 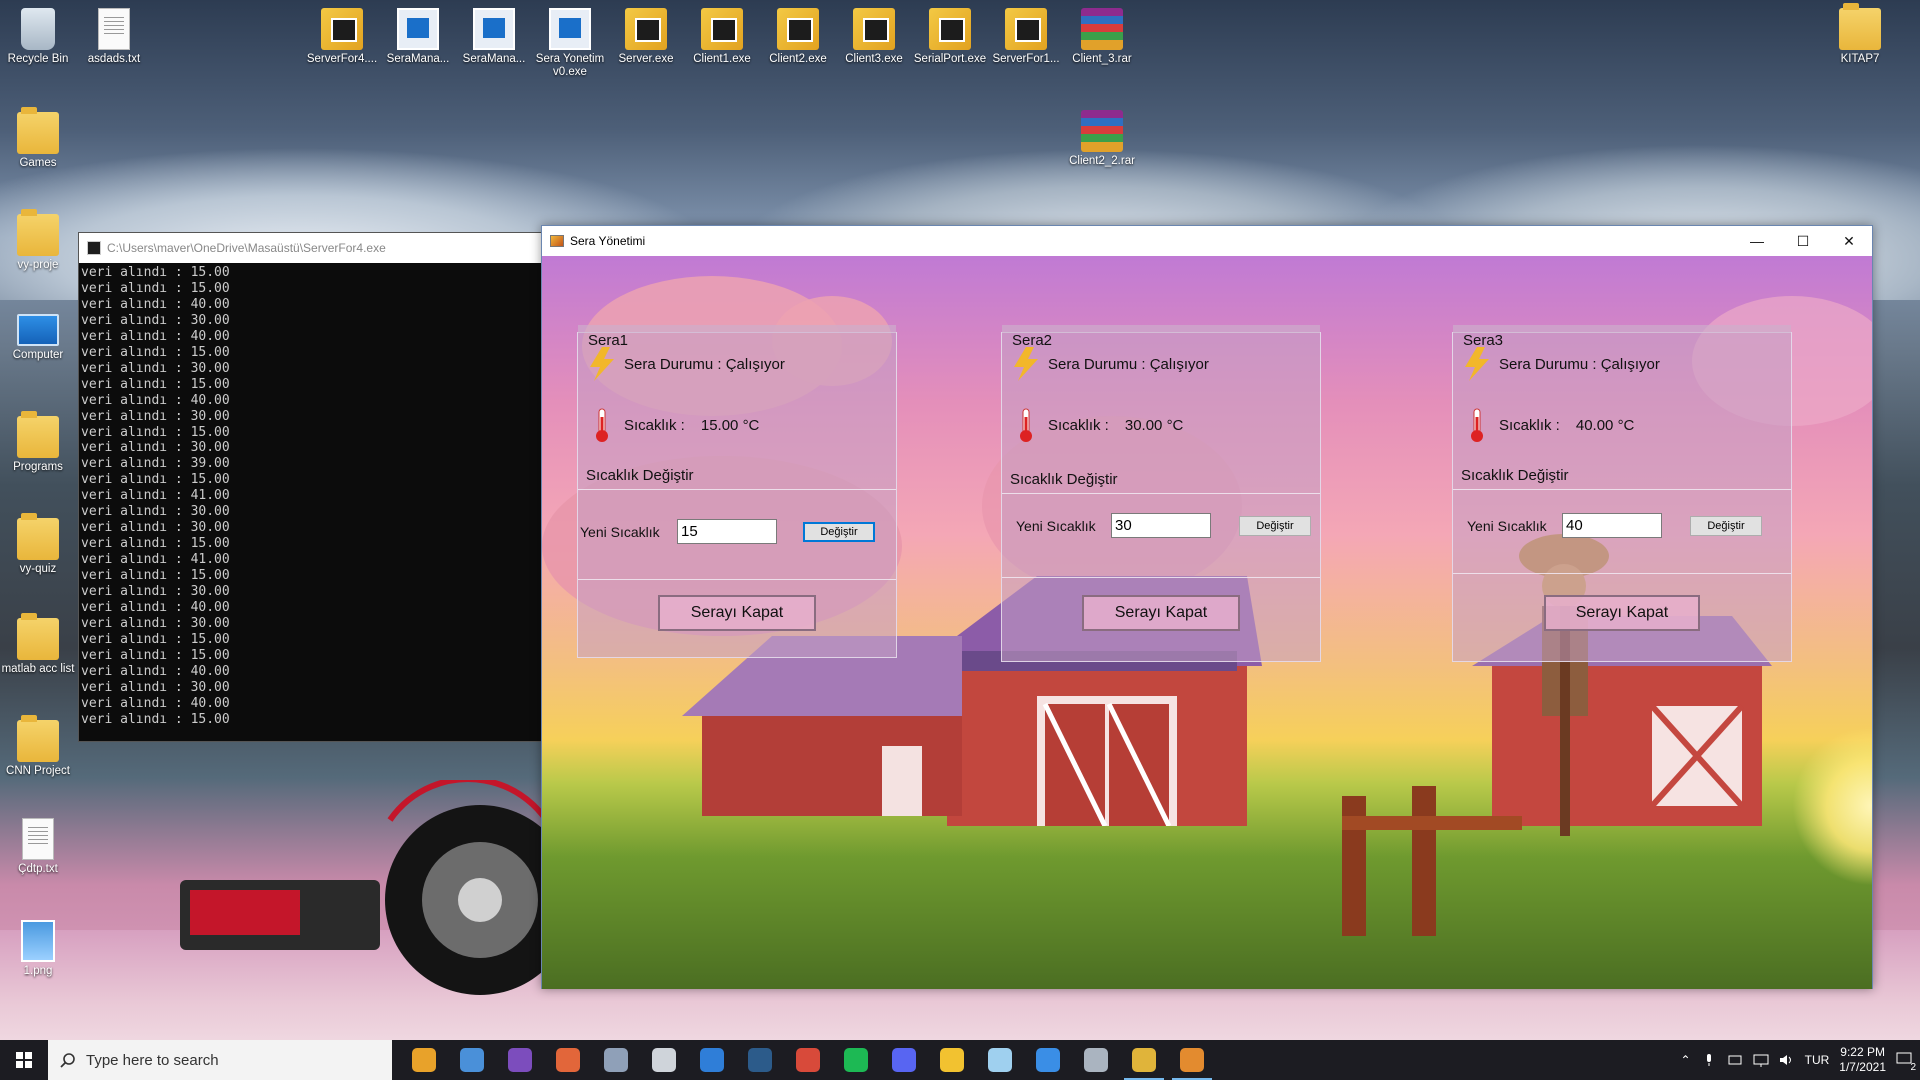 I want to click on desktop-icon-vy-proje: vy-proje, so click(x=38, y=240).